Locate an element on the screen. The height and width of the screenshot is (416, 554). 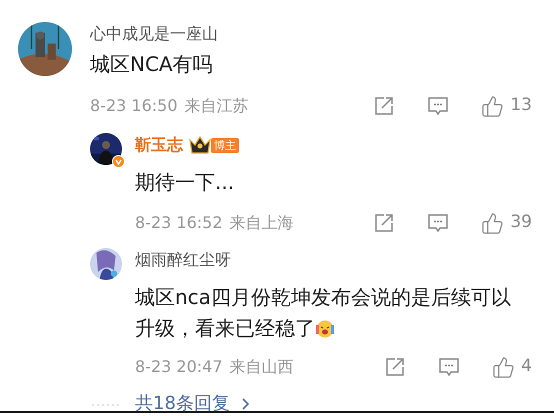
timestamp: 8-23 16:52 is located at coordinates (179, 223).